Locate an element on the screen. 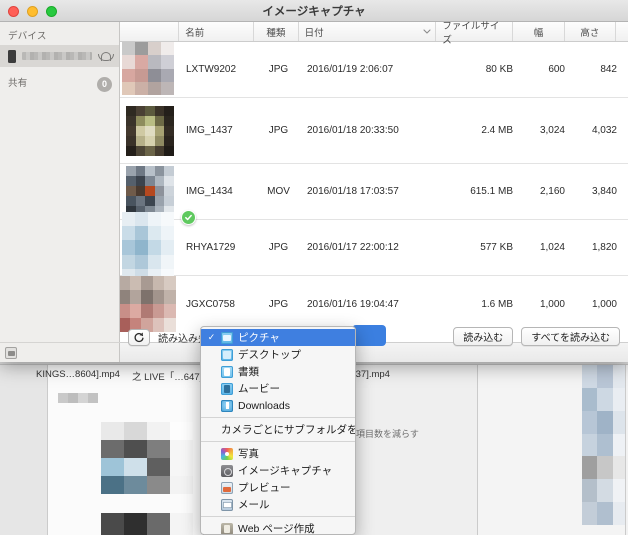  sidebar-section-devices-header: デバイス is located at coordinates (27, 36).